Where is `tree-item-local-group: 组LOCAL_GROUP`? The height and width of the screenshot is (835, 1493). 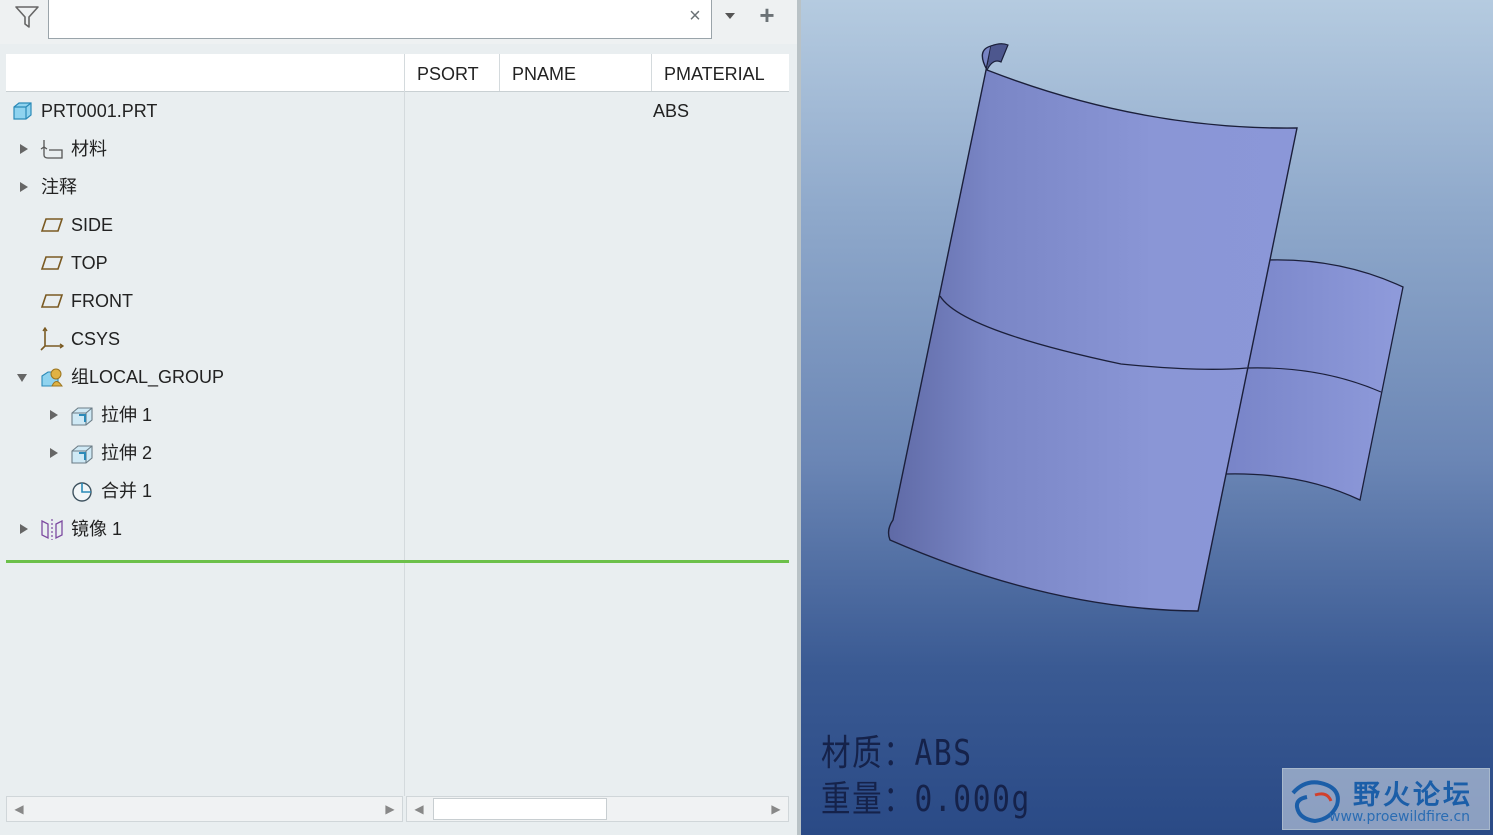 tree-item-local-group: 组LOCAL_GROUP is located at coordinates (395, 377).